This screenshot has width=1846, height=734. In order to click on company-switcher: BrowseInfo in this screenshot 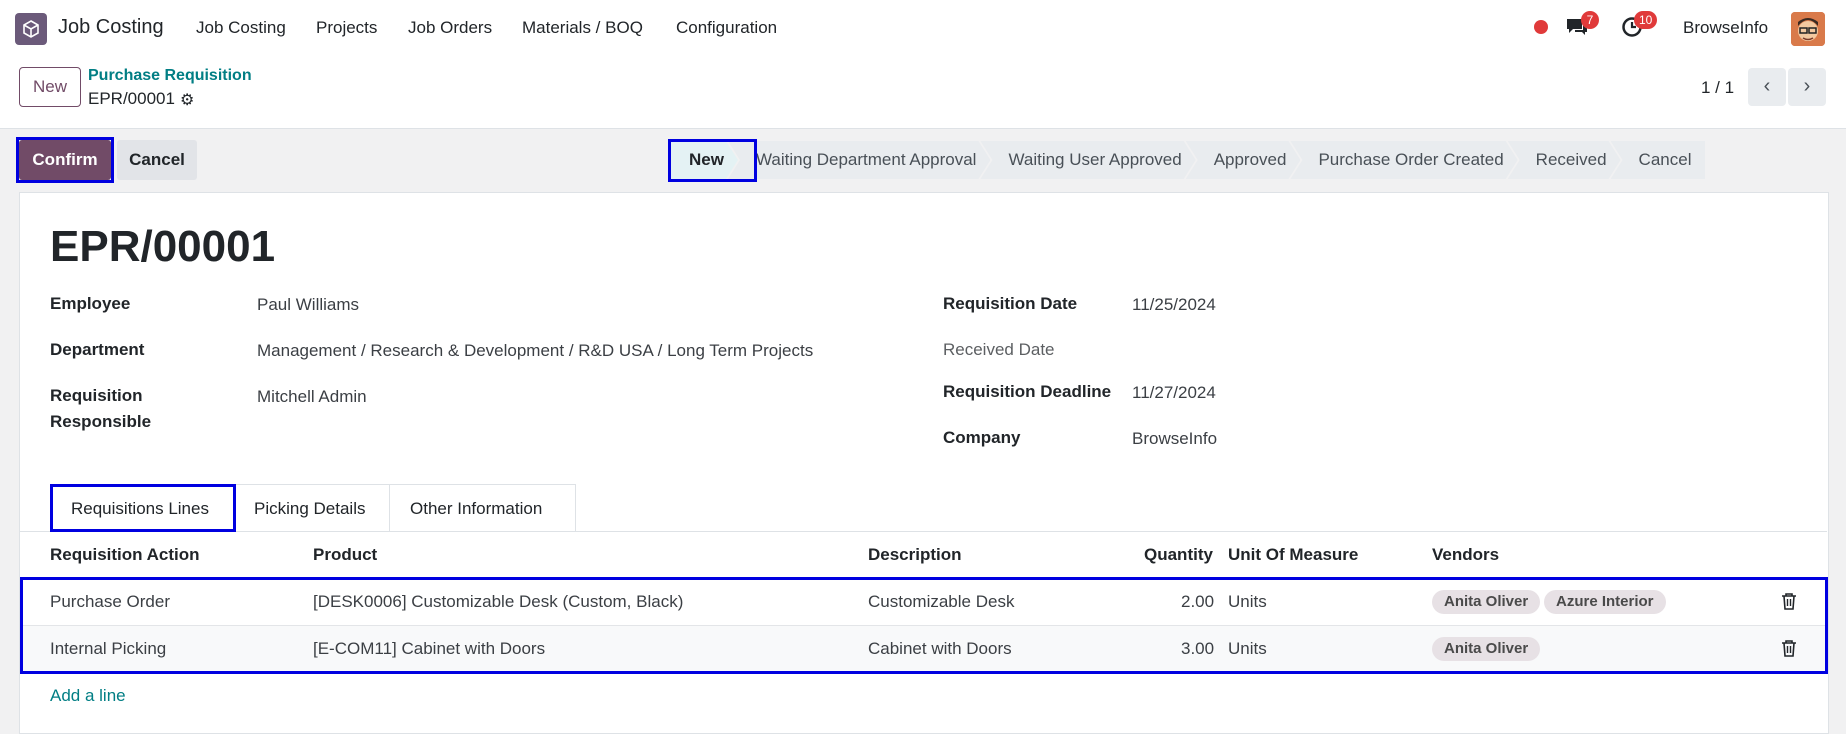, I will do `click(1725, 28)`.